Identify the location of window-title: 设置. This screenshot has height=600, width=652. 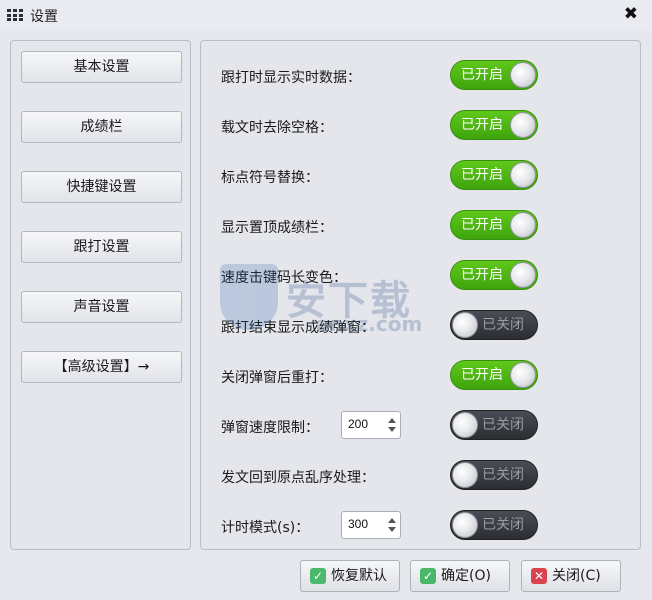
(44, 17).